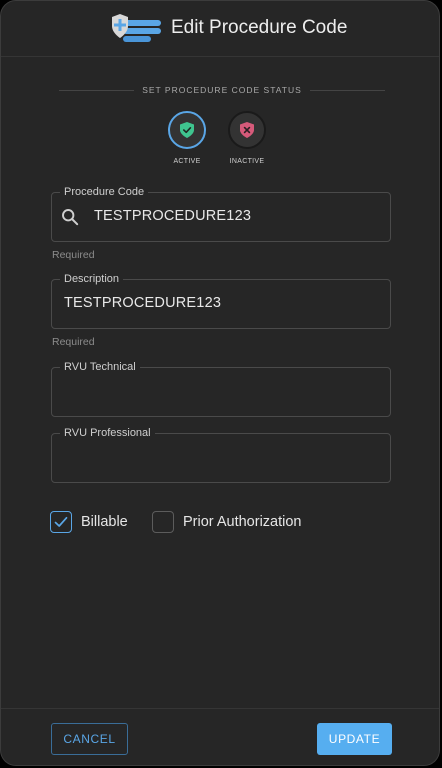  Describe the element at coordinates (242, 522) in the screenshot. I see `prior-authorization-label: Prior Authorization` at that location.